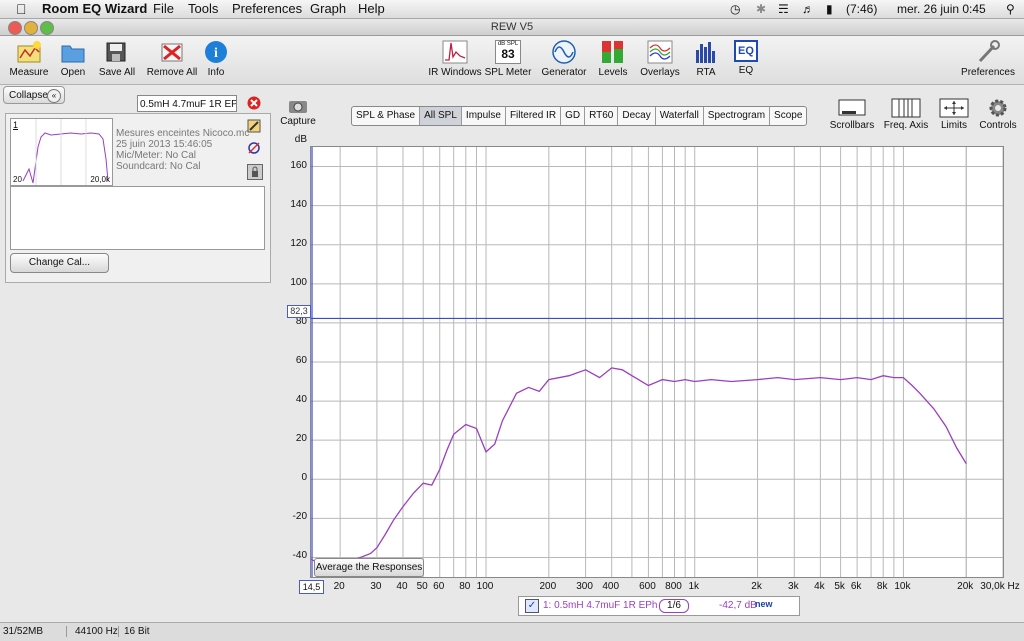 The width and height of the screenshot is (1024, 641). What do you see at coordinates (422, 586) in the screenshot?
I see `x-tick-label: 50` at bounding box center [422, 586].